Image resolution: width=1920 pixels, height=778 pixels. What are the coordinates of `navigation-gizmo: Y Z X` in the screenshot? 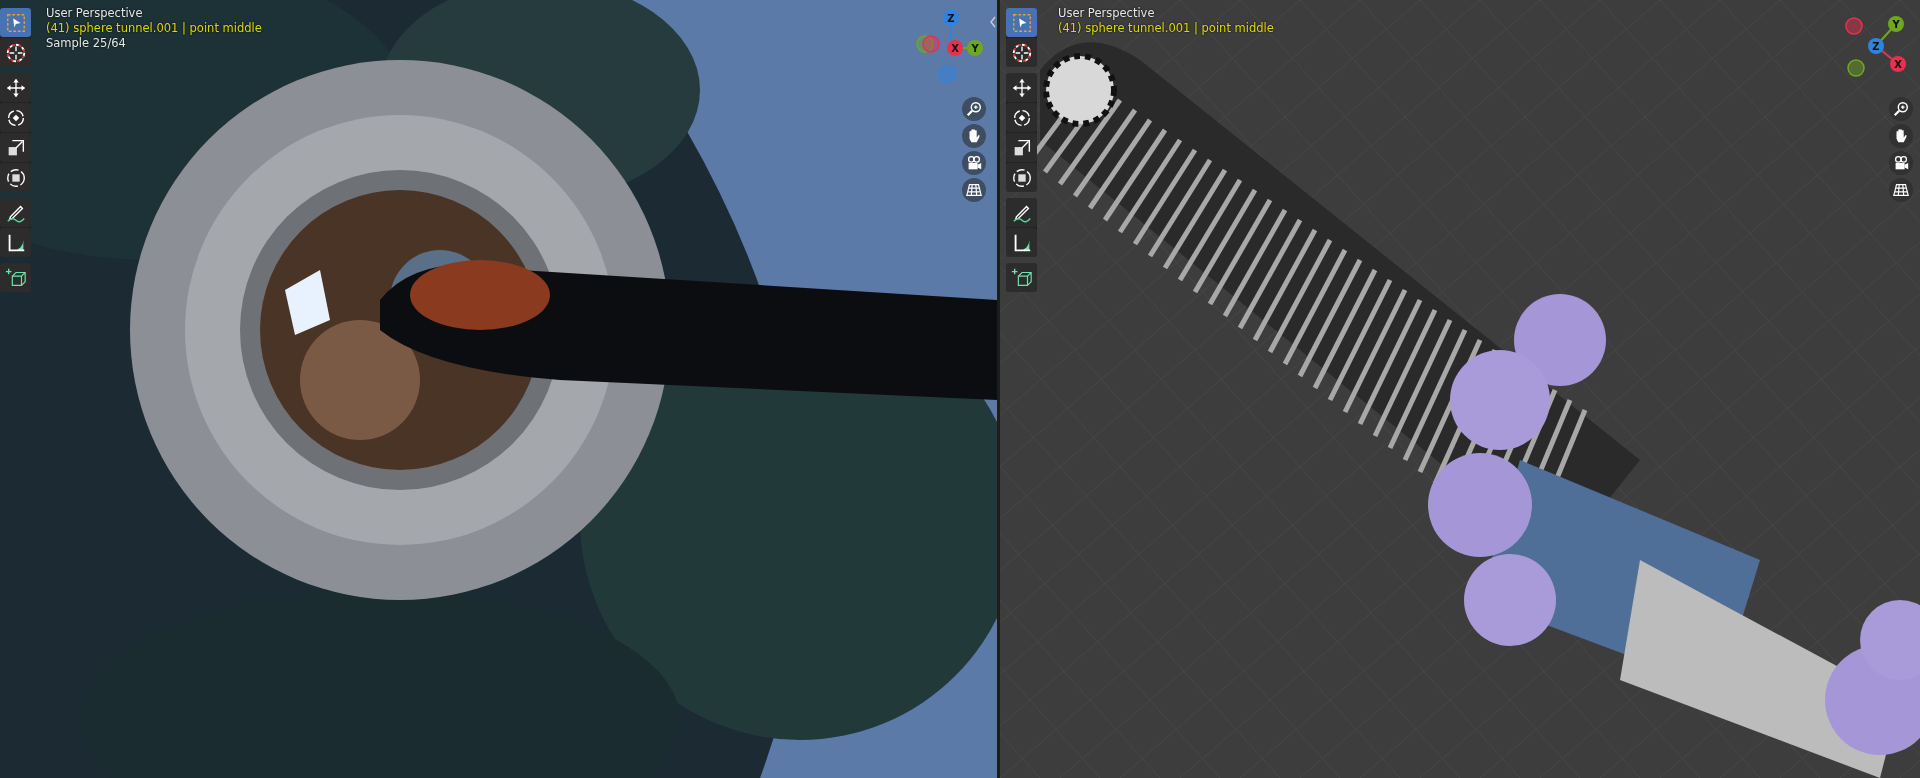 It's located at (1878, 49).